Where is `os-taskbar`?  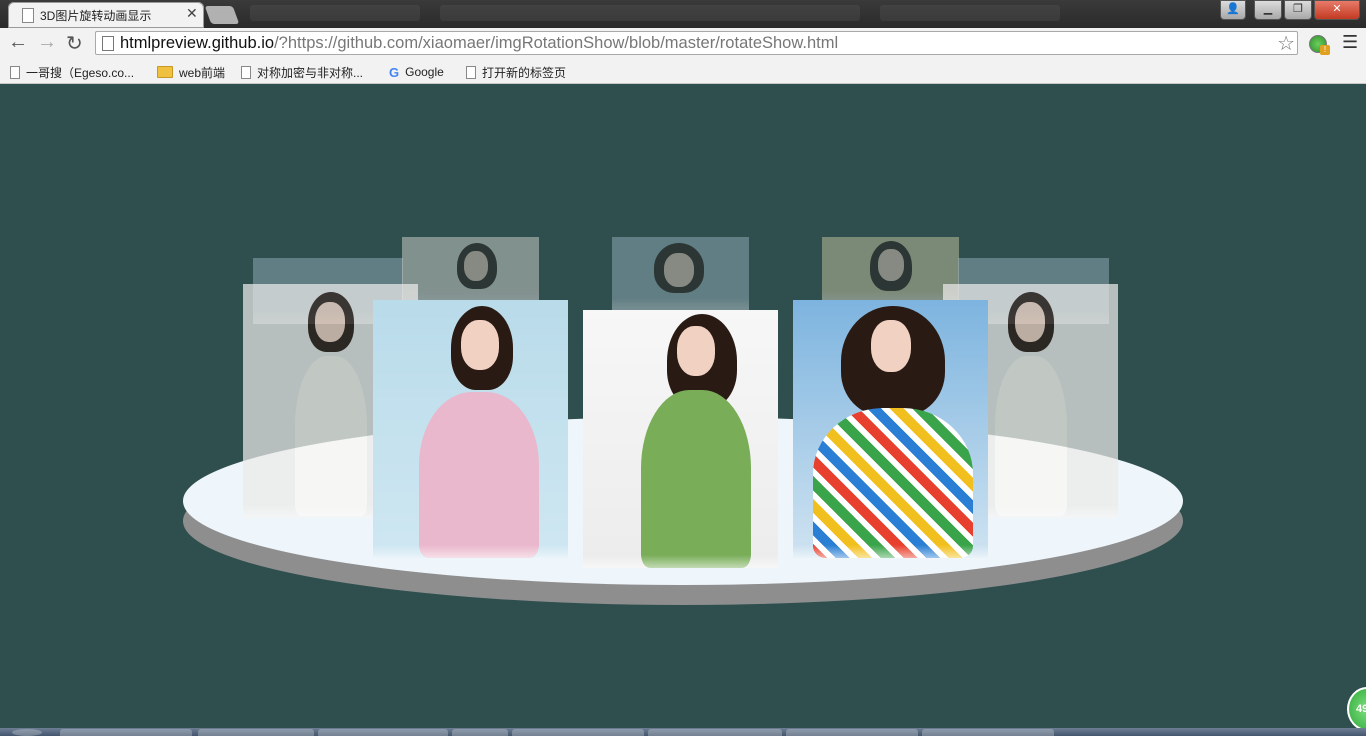
os-taskbar is located at coordinates (683, 732).